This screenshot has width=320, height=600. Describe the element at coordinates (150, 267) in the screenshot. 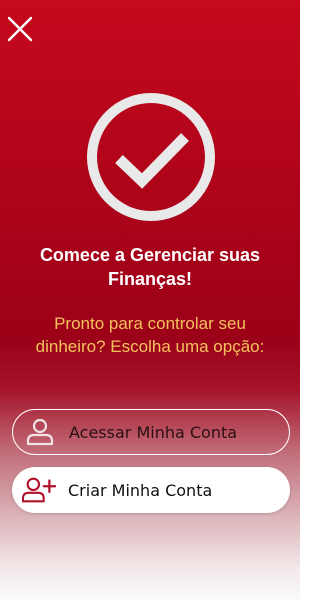

I see `page-title: Comece a Gerenciar suas Finanças!` at that location.